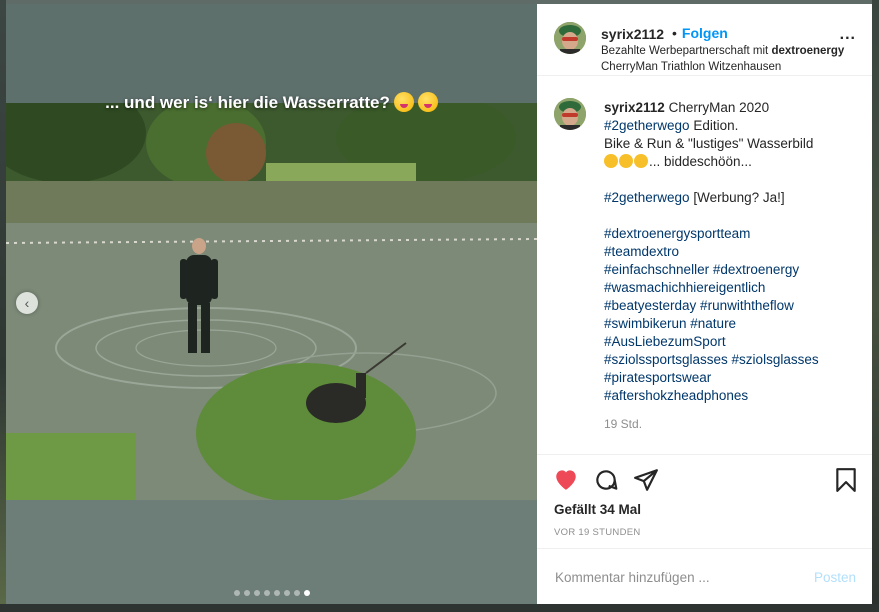  Describe the element at coordinates (646, 482) in the screenshot. I see `share-send-icon` at that location.